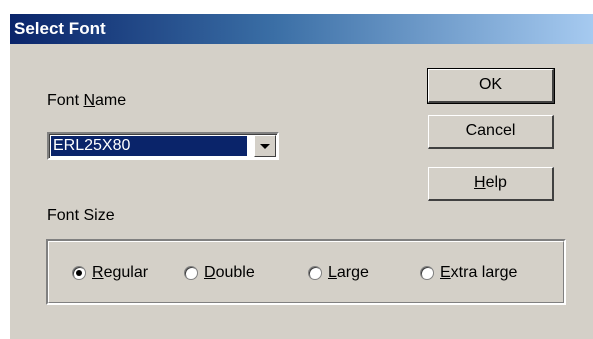 Image resolution: width=593 pixels, height=339 pixels. What do you see at coordinates (60, 28) in the screenshot?
I see `dialog-title: Select Font` at bounding box center [60, 28].